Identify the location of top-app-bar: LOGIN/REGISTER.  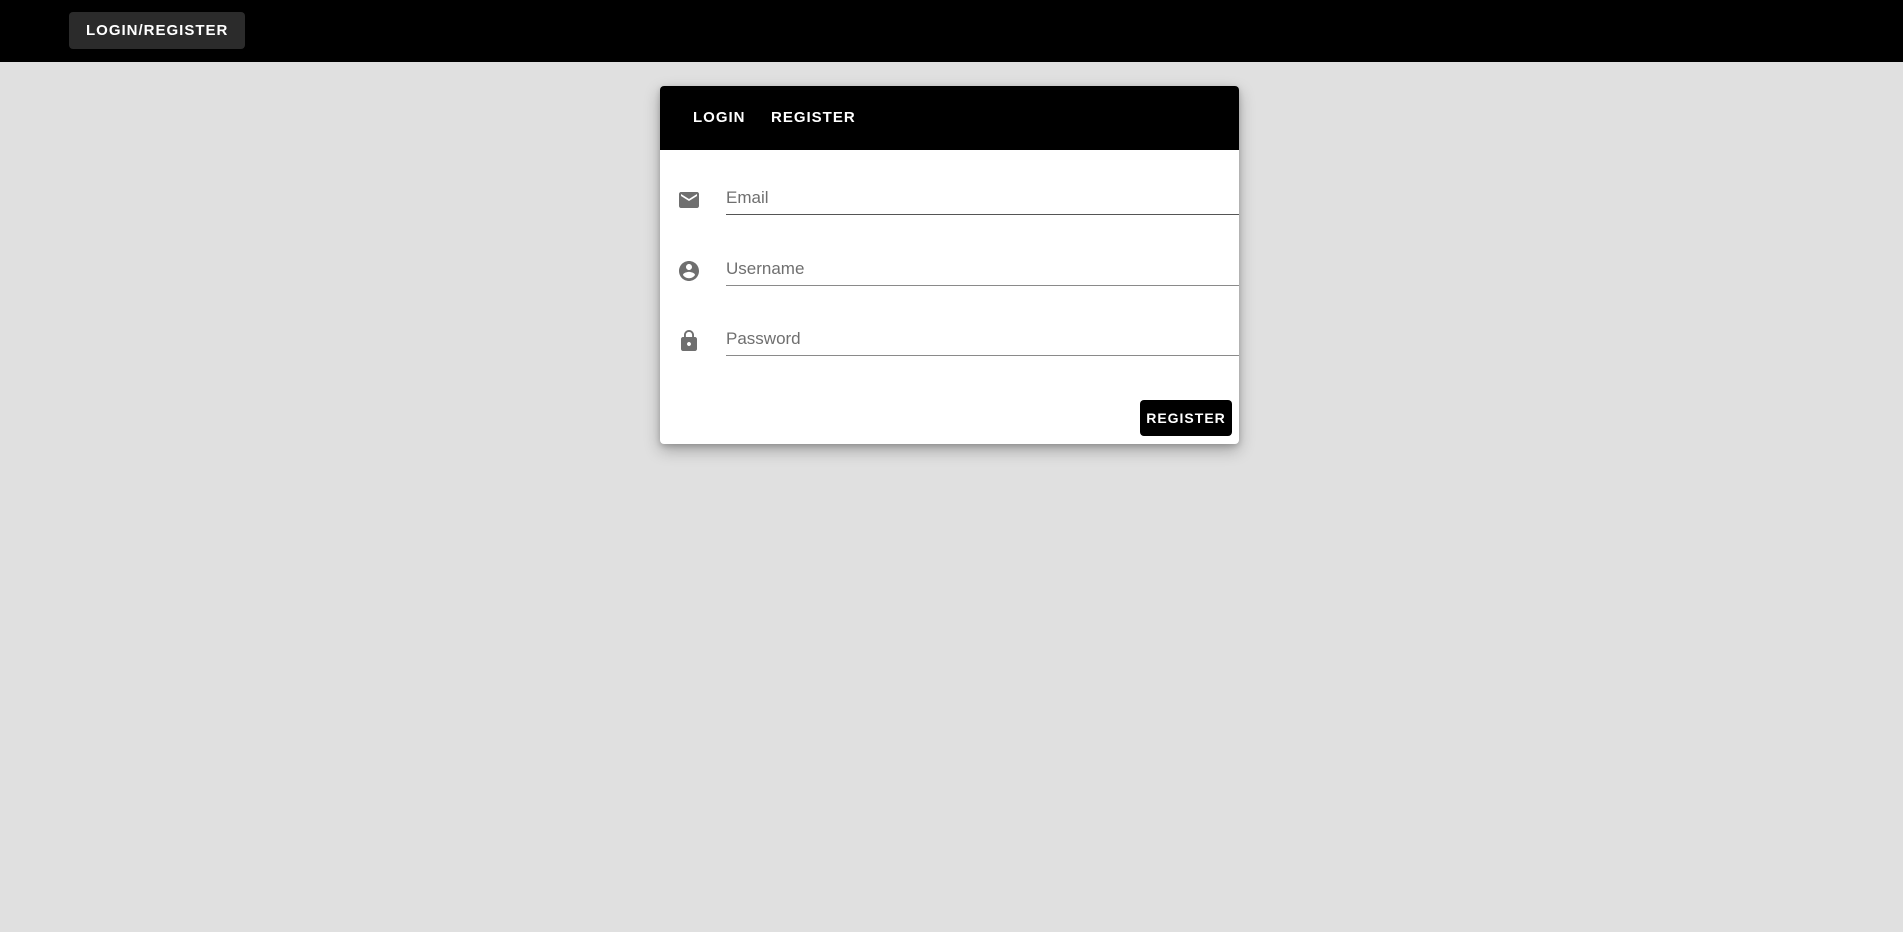
(951, 31).